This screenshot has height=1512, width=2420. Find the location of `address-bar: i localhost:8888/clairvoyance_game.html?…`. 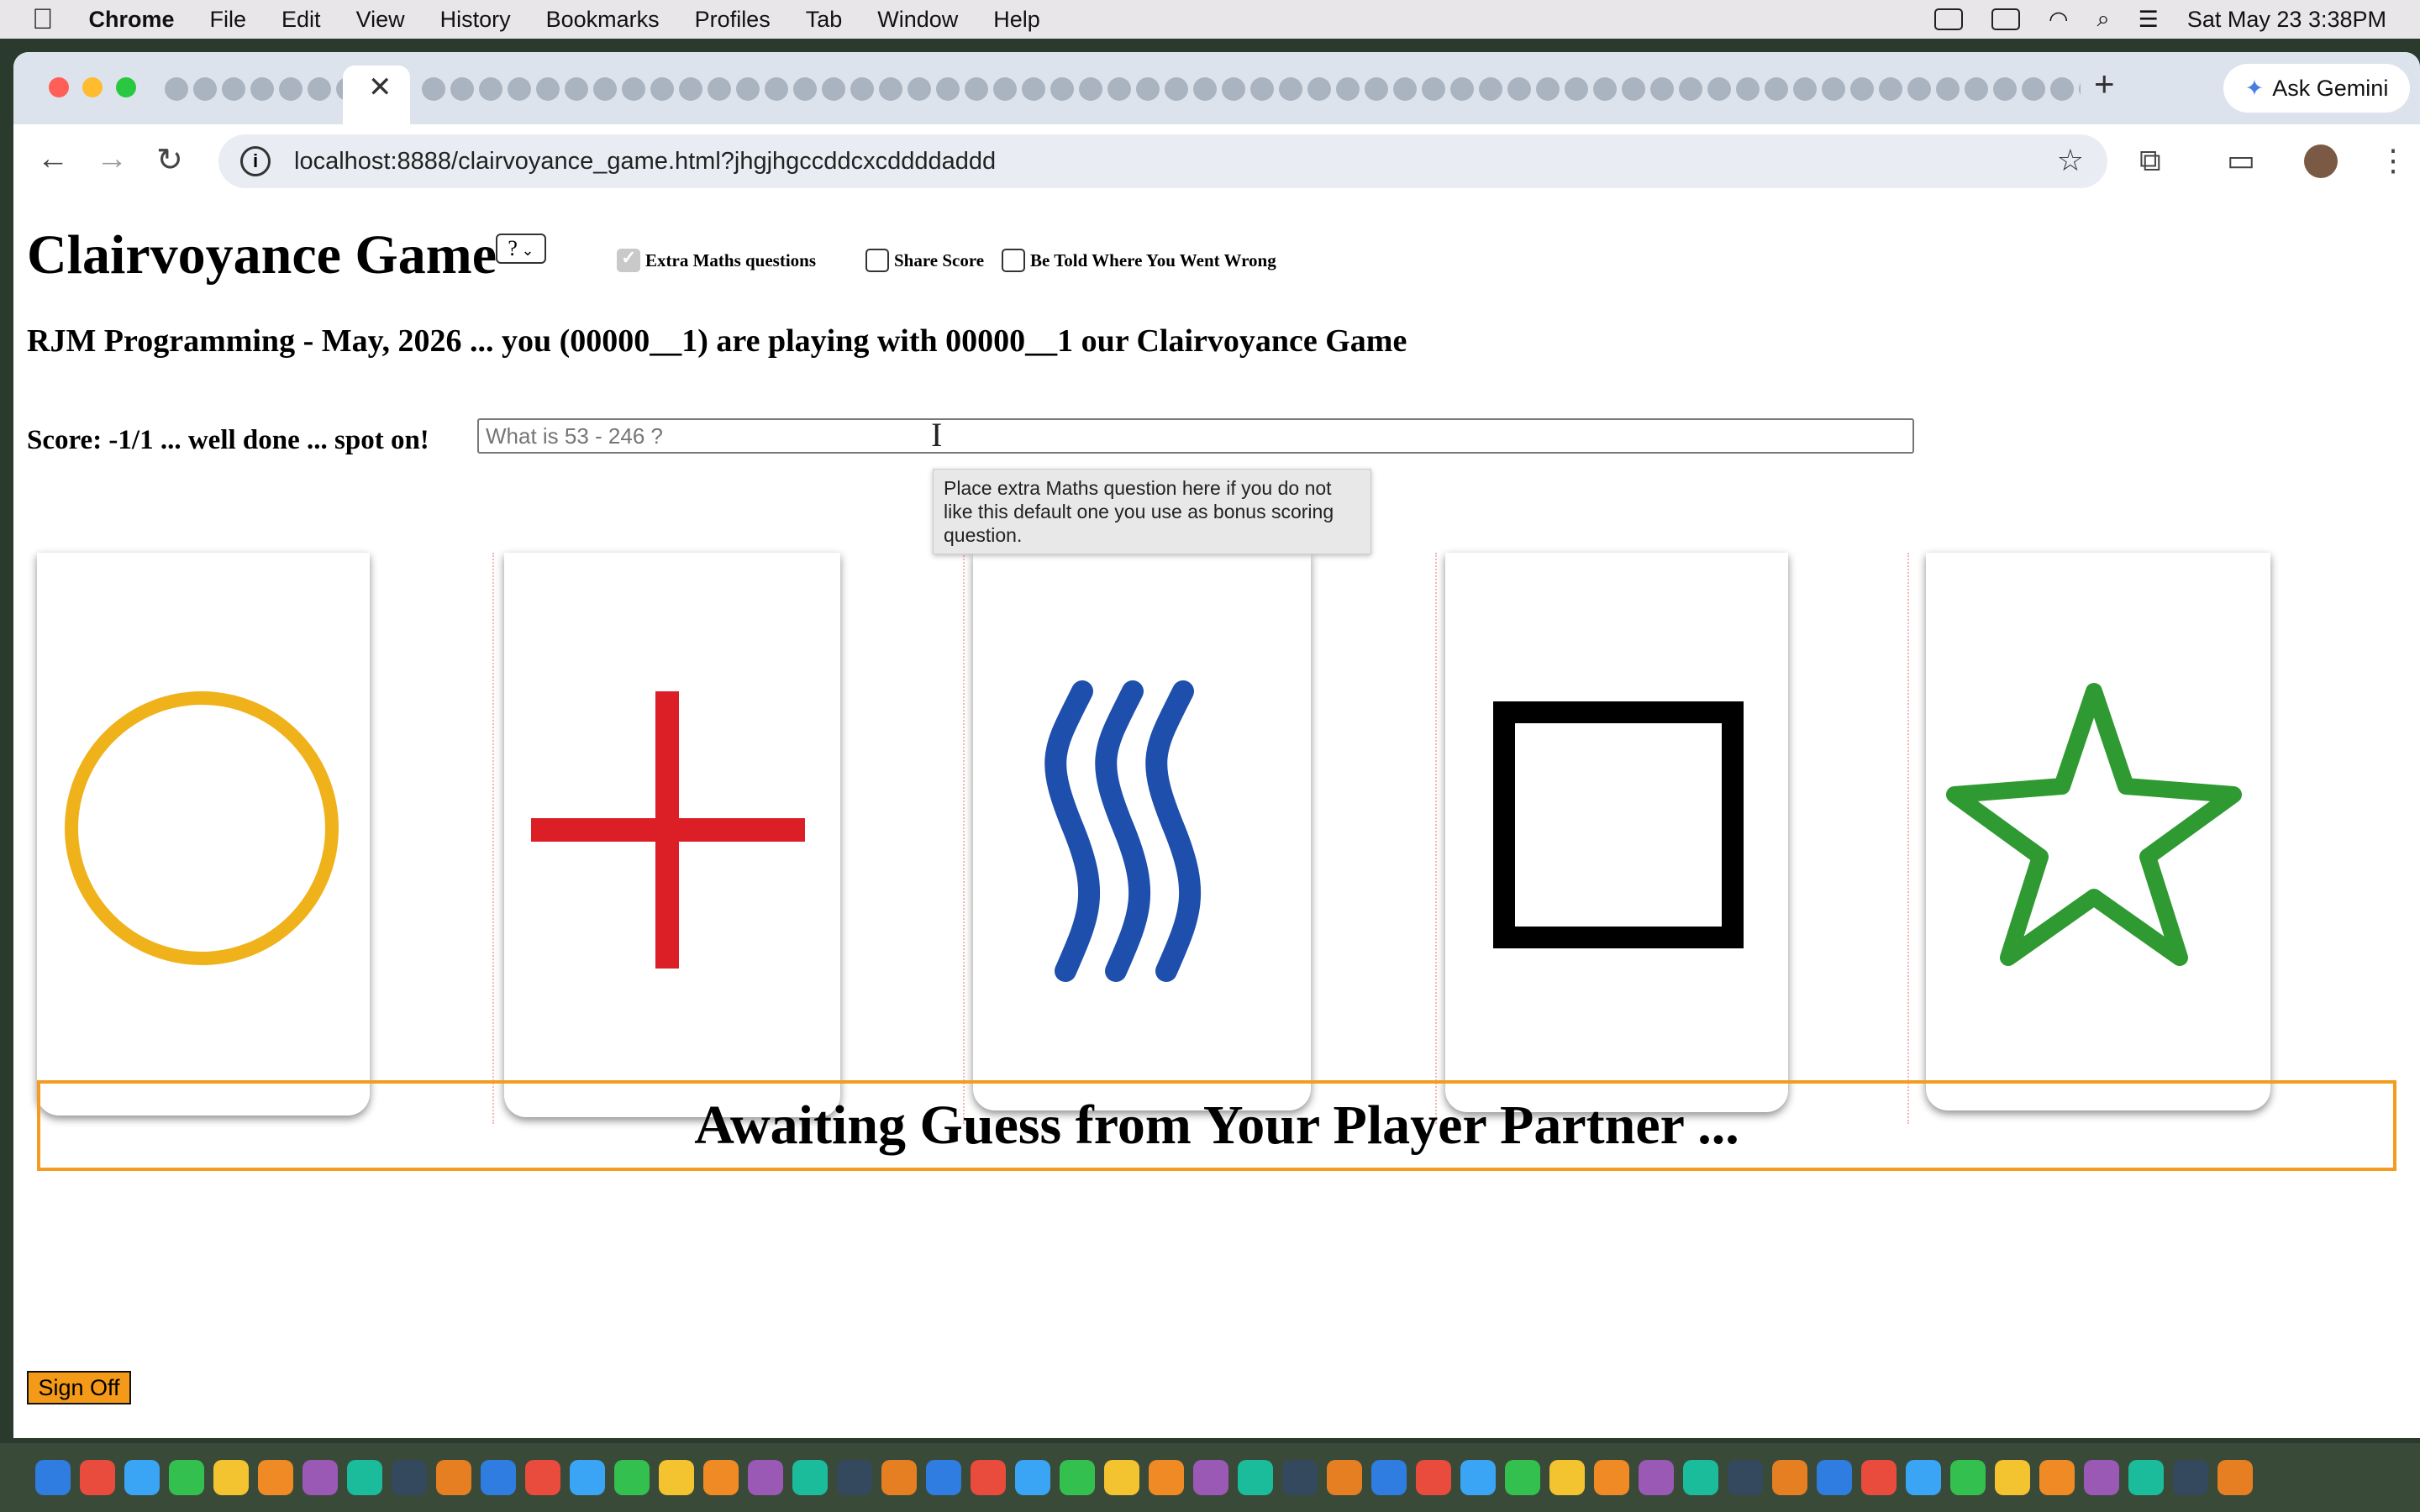

address-bar: i localhost:8888/clairvoyance_game.html?… is located at coordinates (1163, 161).